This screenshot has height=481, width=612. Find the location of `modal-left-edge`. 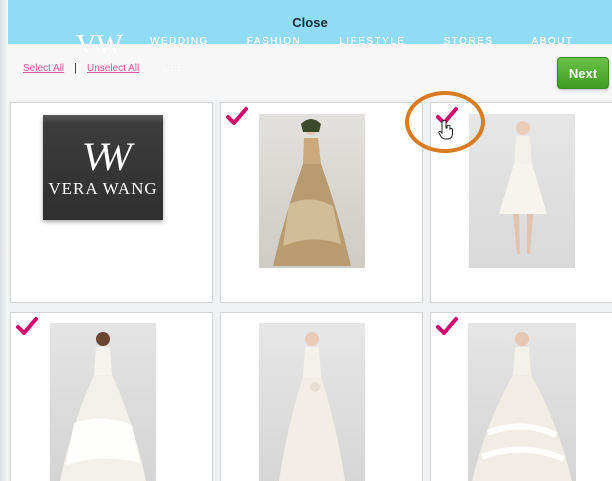

modal-left-edge is located at coordinates (4, 240).